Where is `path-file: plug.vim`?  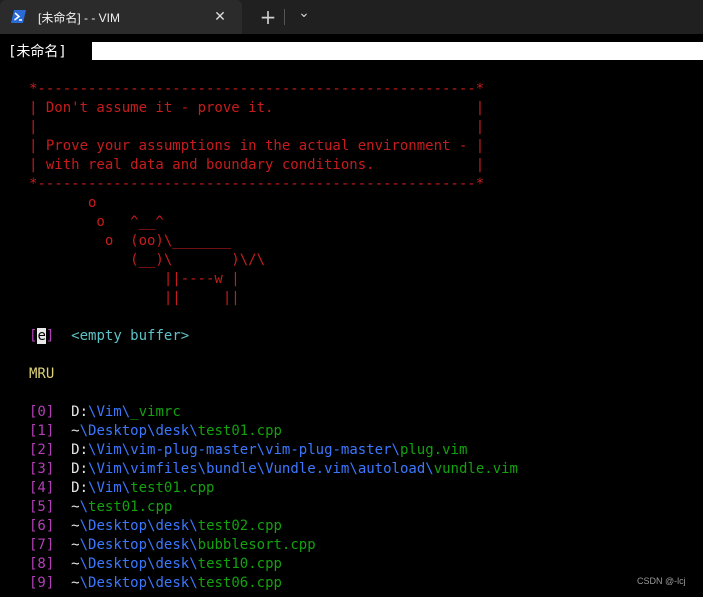
path-file: plug.vim is located at coordinates (433, 450).